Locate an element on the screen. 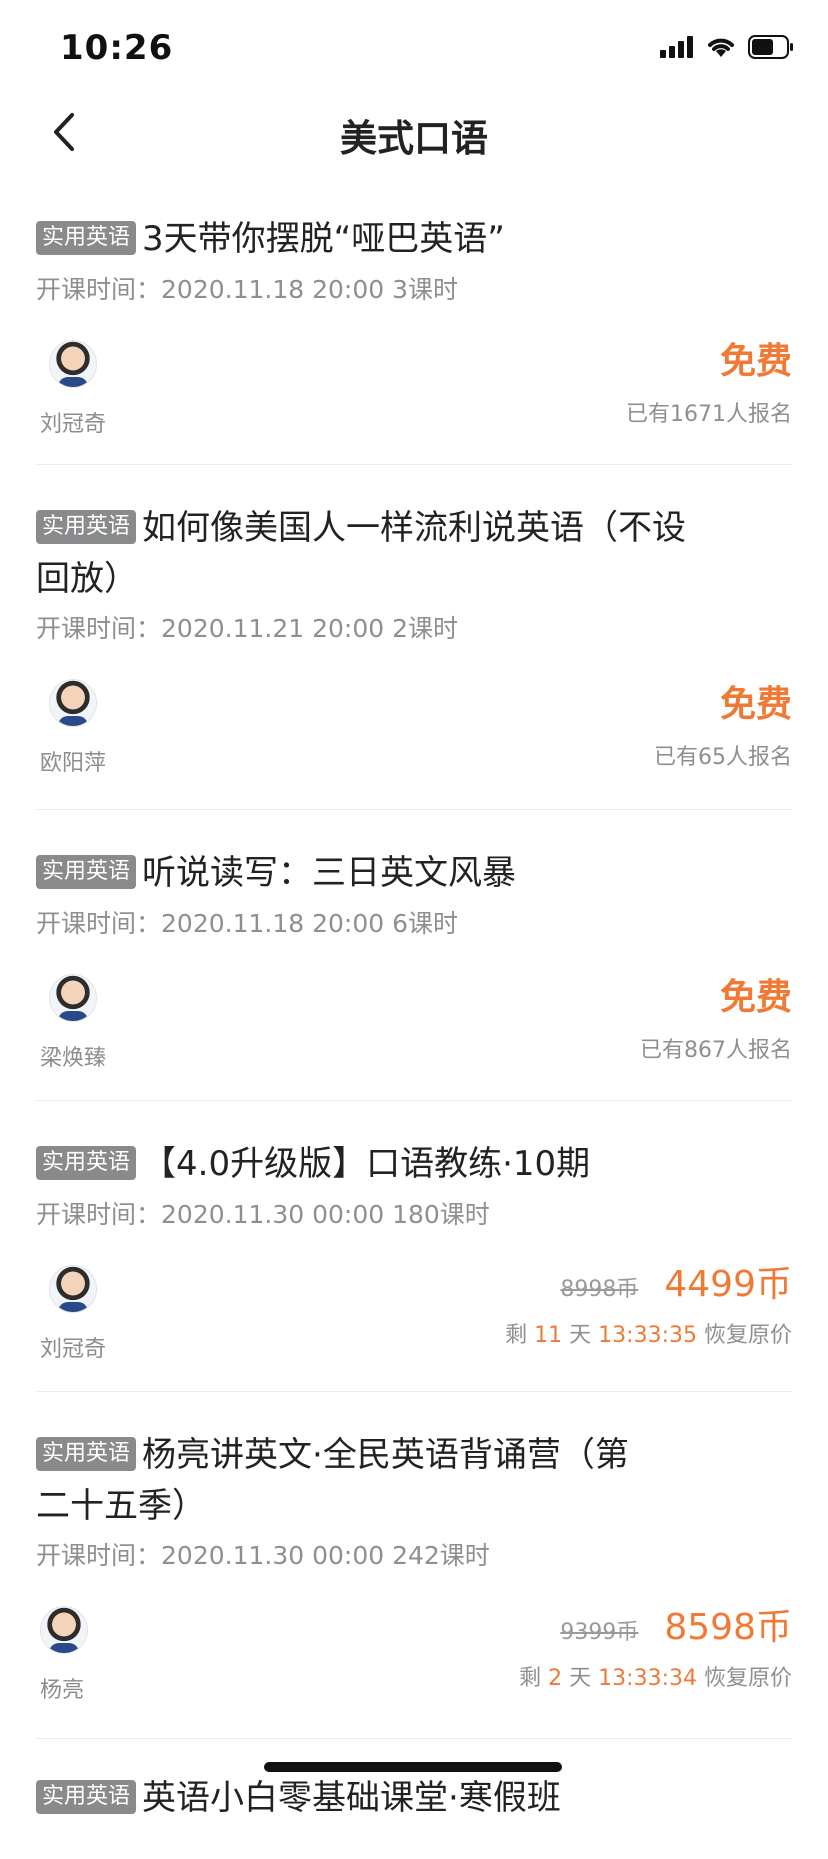 The height and width of the screenshot is (1859, 828). course-schedule: 开课时间：2020.11.30 00:00 180课时 is located at coordinates (263, 1215).